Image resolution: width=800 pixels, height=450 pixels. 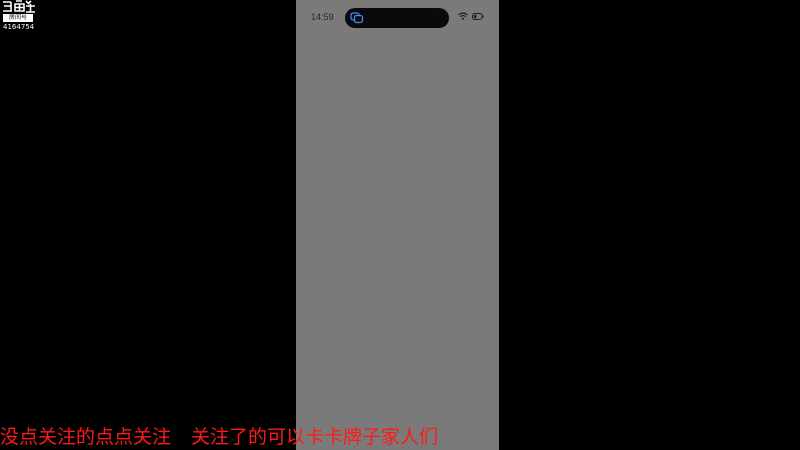 What do you see at coordinates (19, 6) in the screenshot?
I see `douyu-logo` at bounding box center [19, 6].